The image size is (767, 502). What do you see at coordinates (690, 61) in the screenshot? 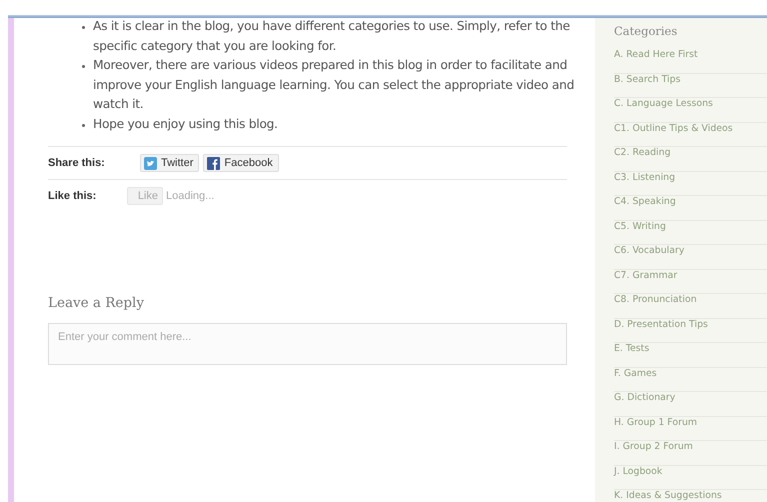
I see `category-link: A. Read Here First` at bounding box center [690, 61].